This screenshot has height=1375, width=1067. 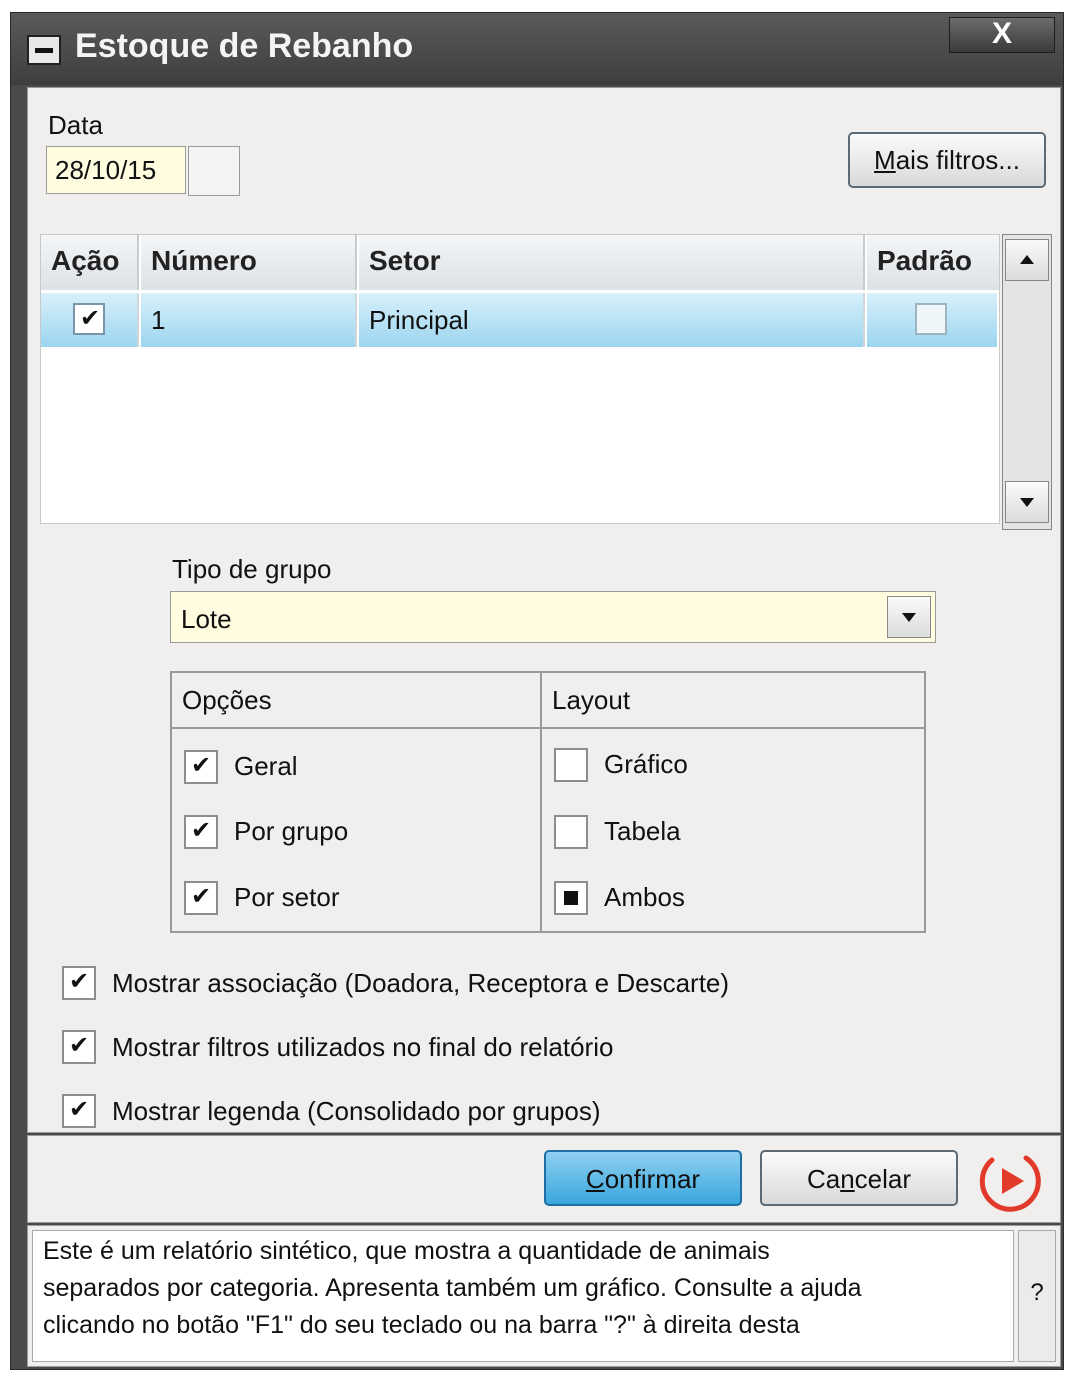 I want to click on play-icon, so click(x=1010, y=1180).